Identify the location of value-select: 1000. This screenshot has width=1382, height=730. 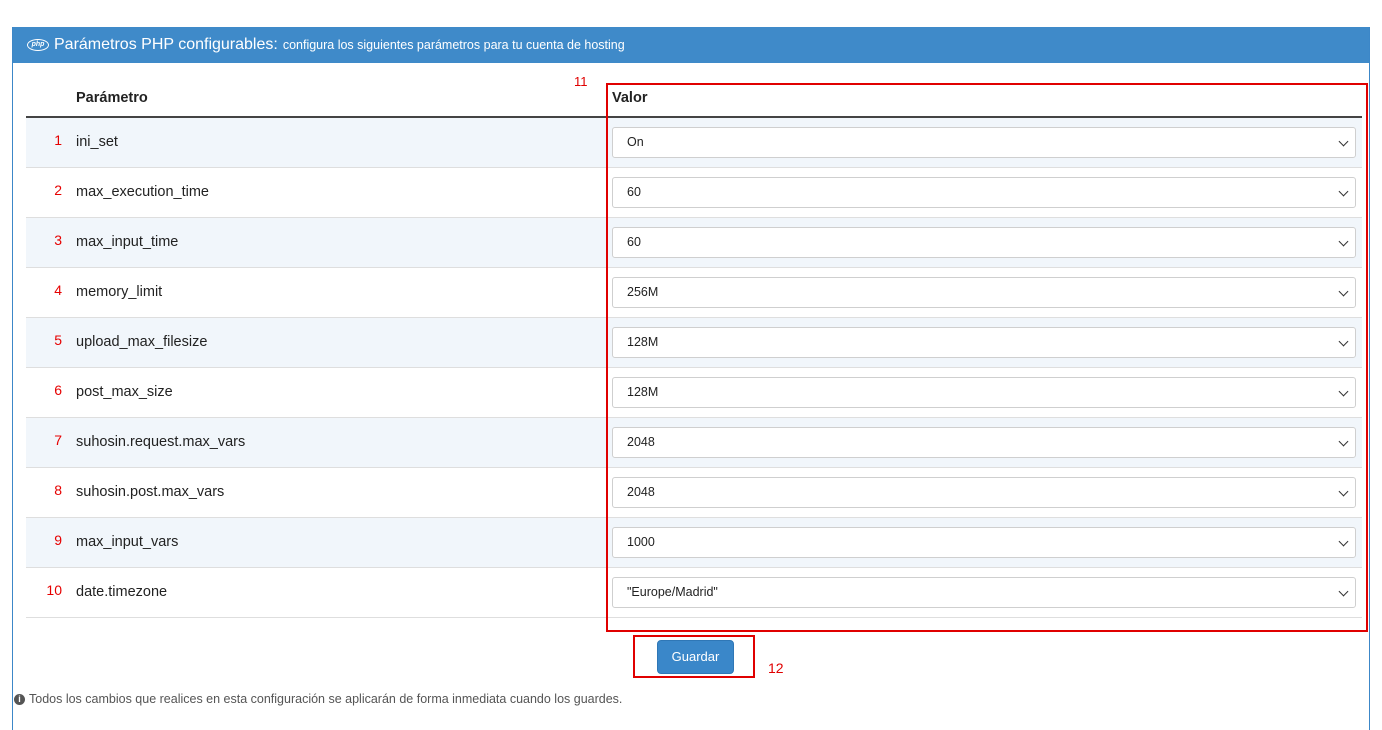
(984, 542).